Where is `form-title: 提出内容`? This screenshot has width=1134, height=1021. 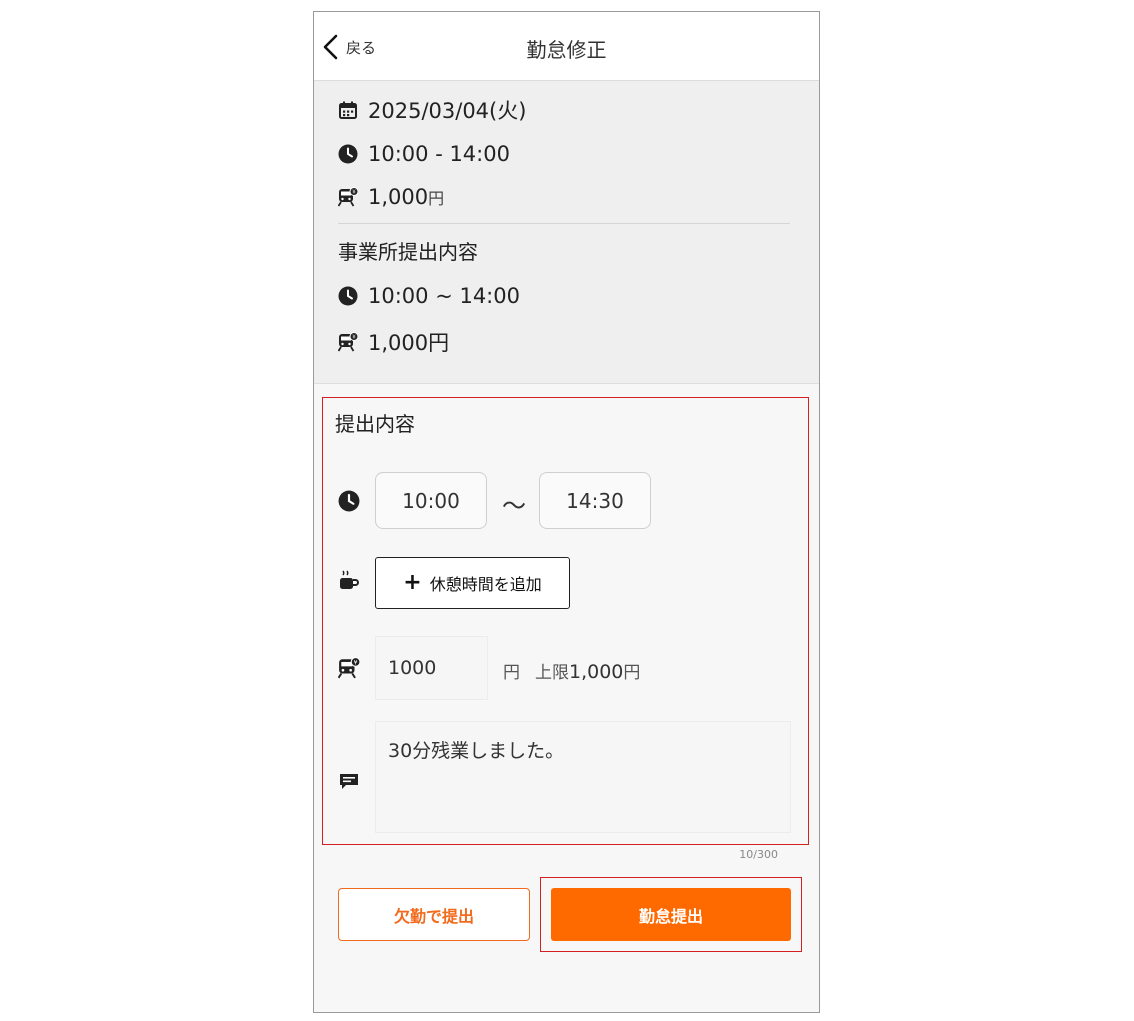 form-title: 提出内容 is located at coordinates (375, 424).